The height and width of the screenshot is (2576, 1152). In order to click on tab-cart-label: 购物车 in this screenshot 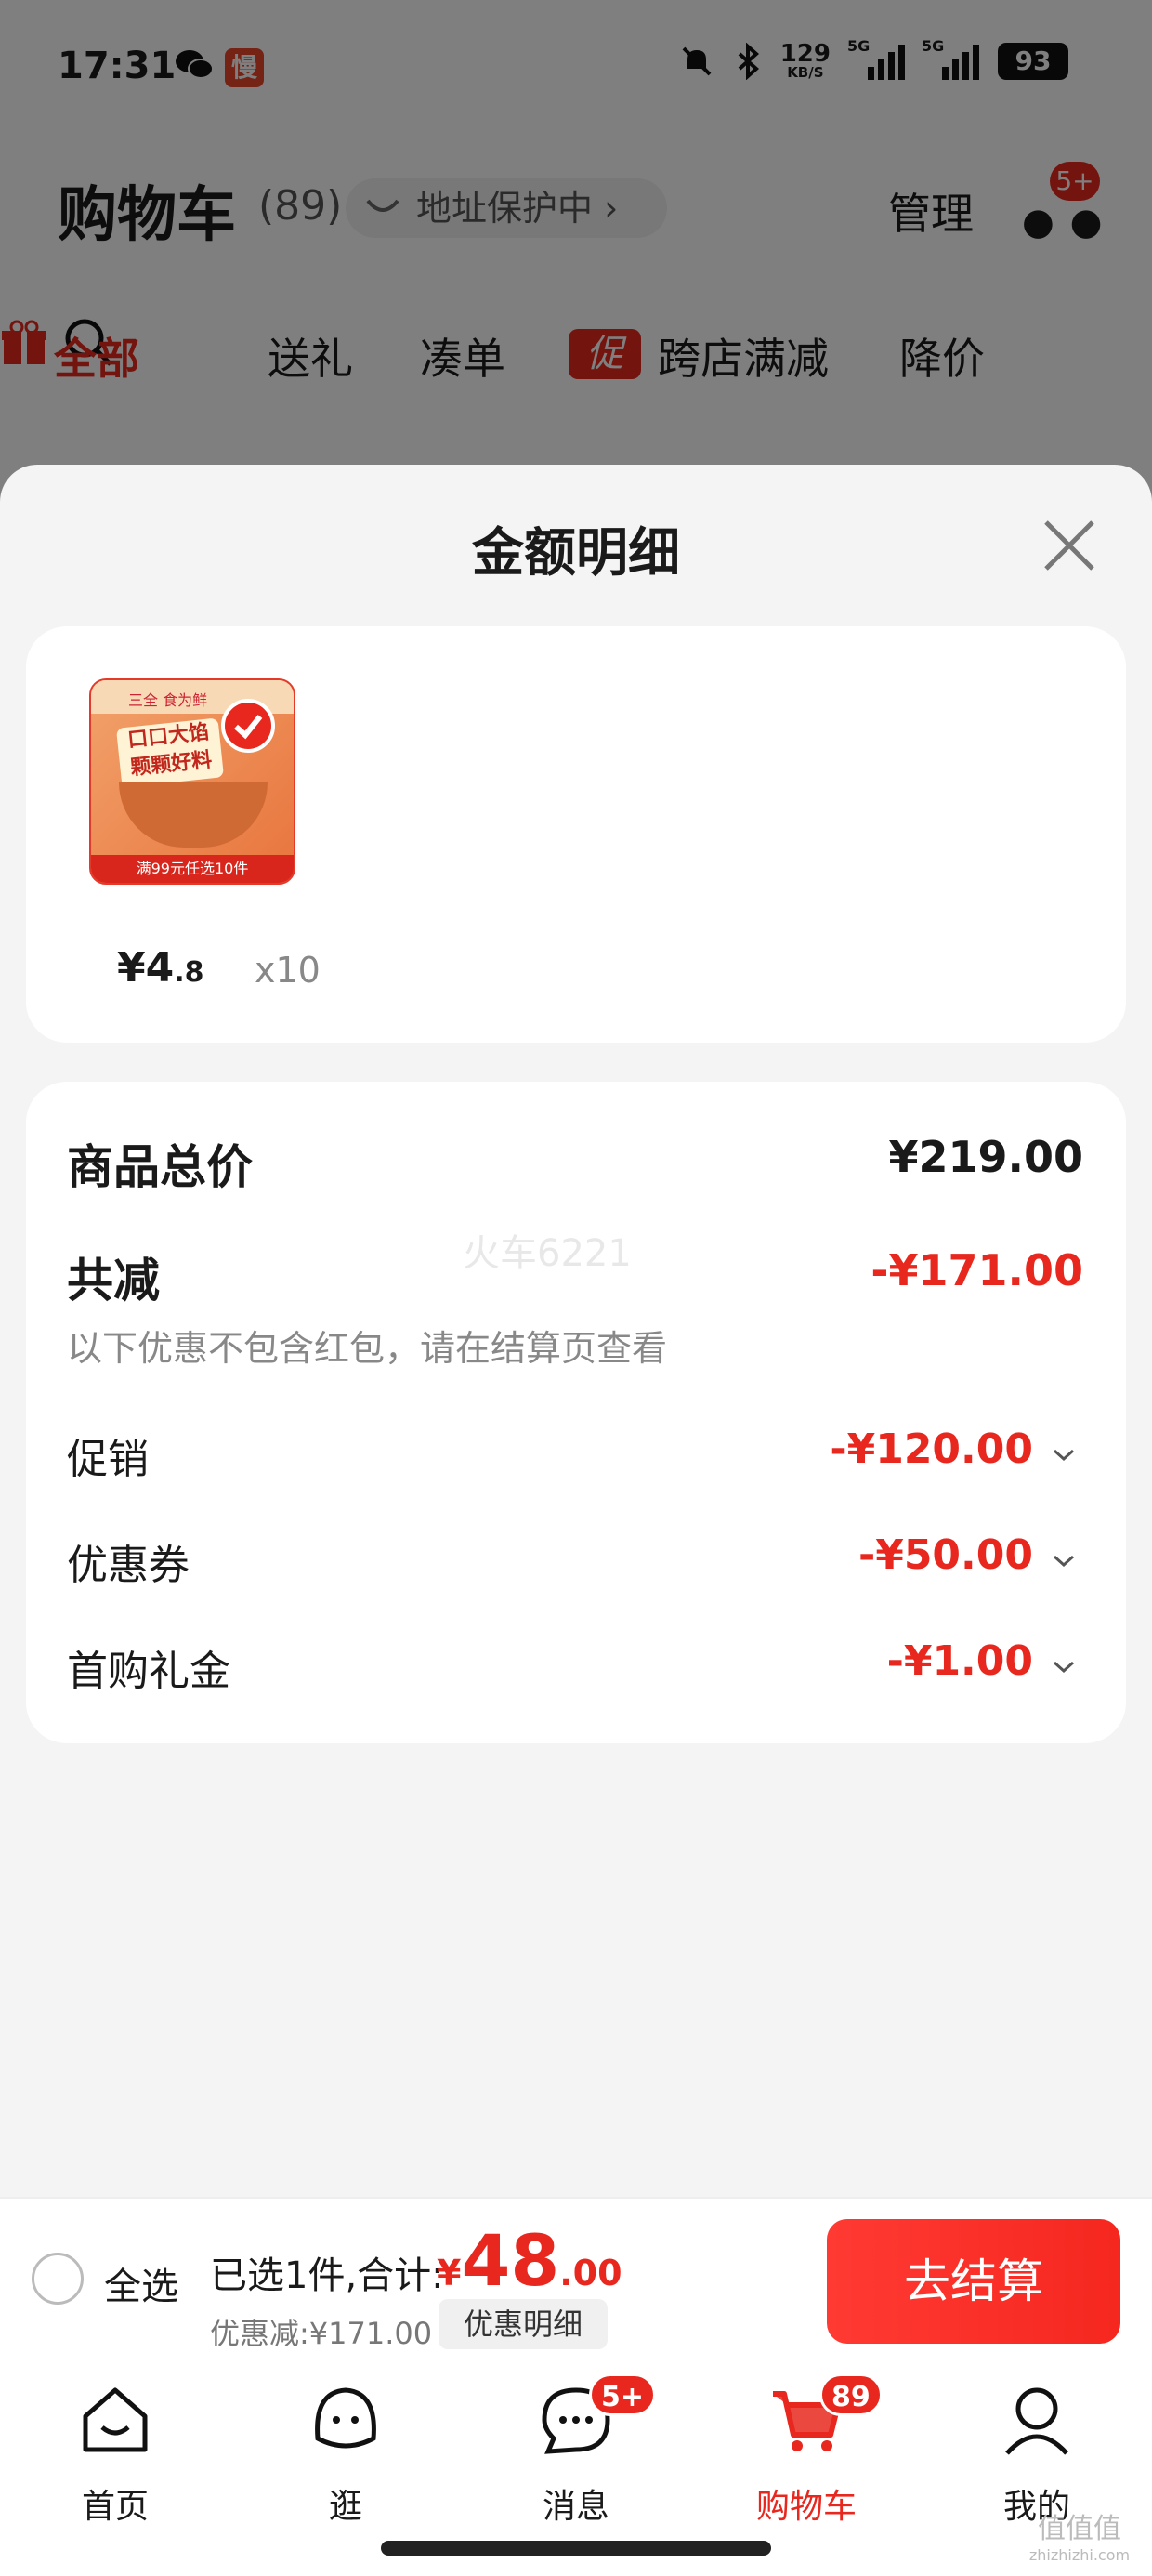, I will do `click(806, 2507)`.